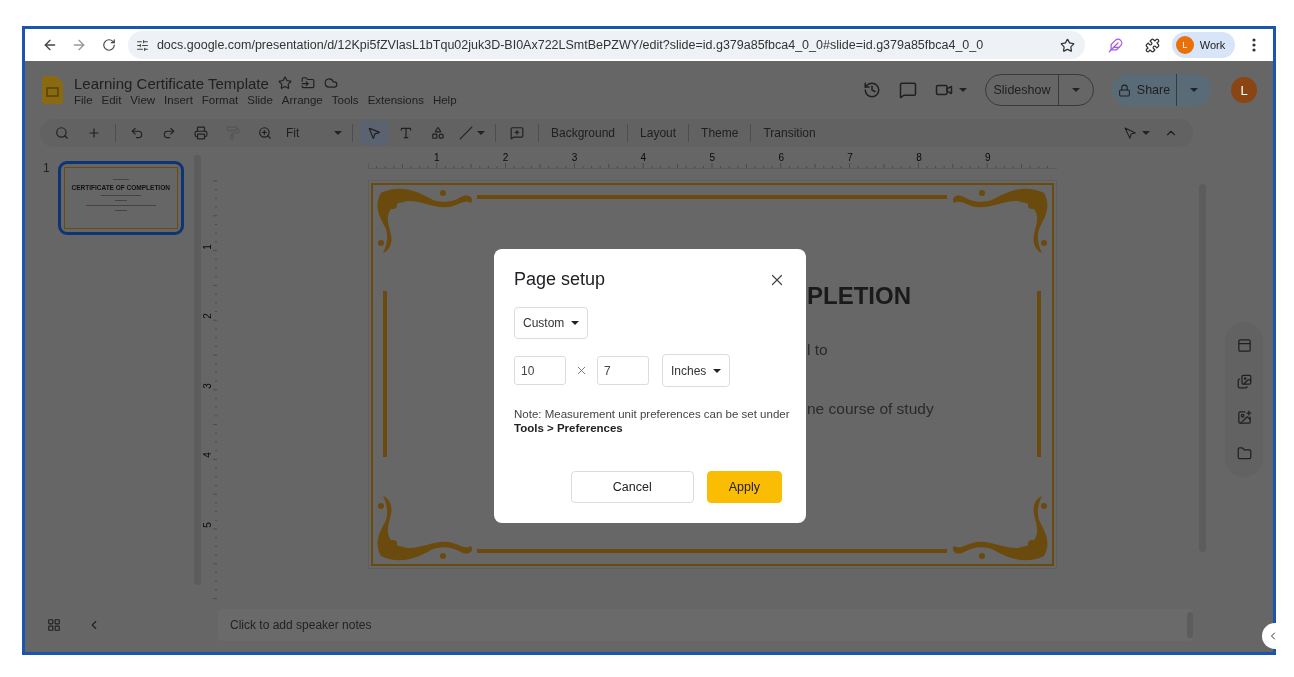  What do you see at coordinates (517, 133) in the screenshot?
I see `comment-plus-icon` at bounding box center [517, 133].